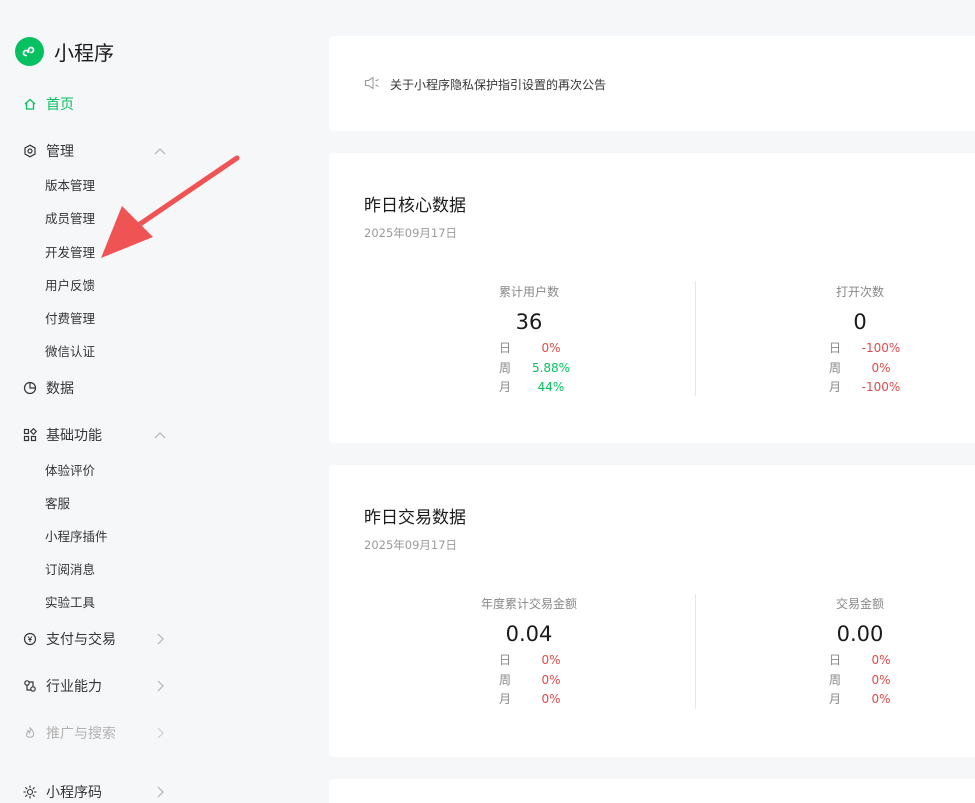  I want to click on nav-promotion-label: 推广与搜索, so click(81, 734).